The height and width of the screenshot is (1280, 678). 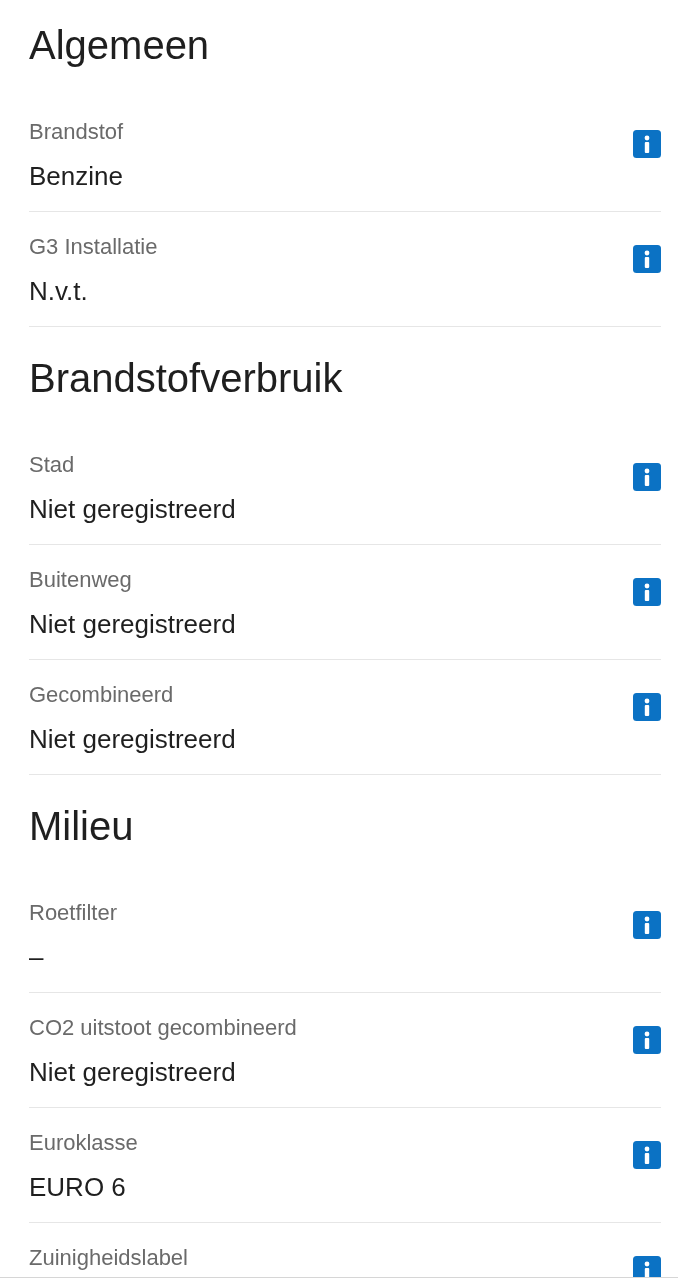 I want to click on section-heading: Algemeen, so click(x=119, y=45).